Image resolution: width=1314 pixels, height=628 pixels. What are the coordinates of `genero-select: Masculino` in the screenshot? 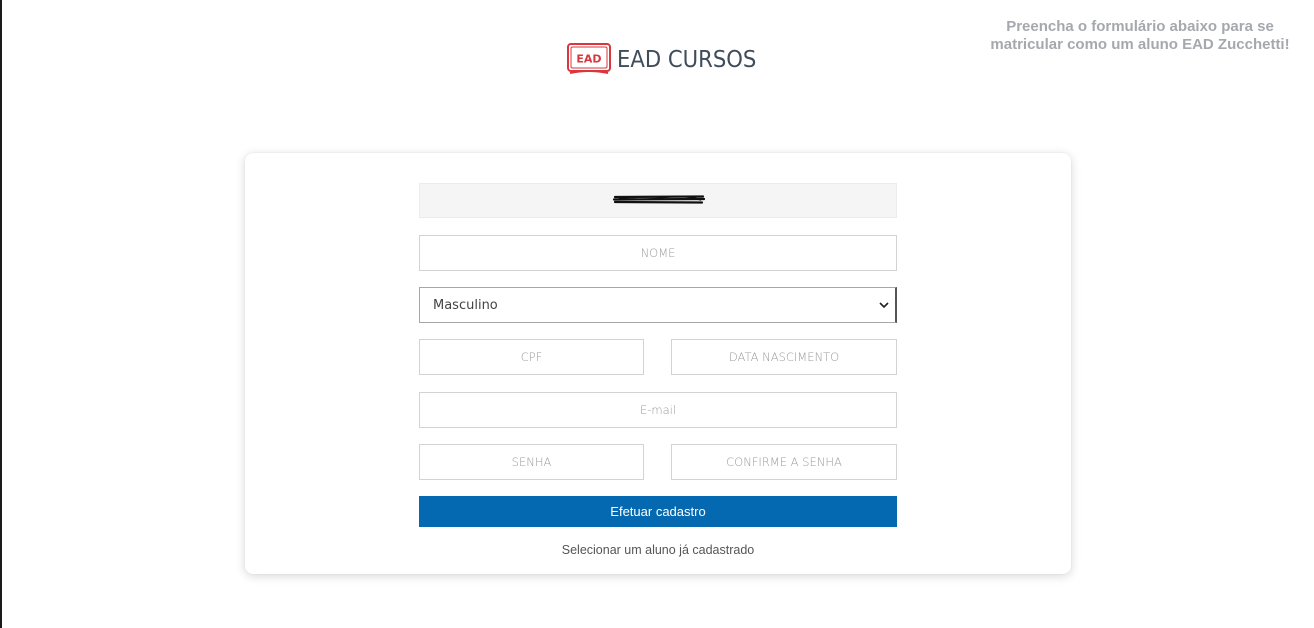 It's located at (658, 305).